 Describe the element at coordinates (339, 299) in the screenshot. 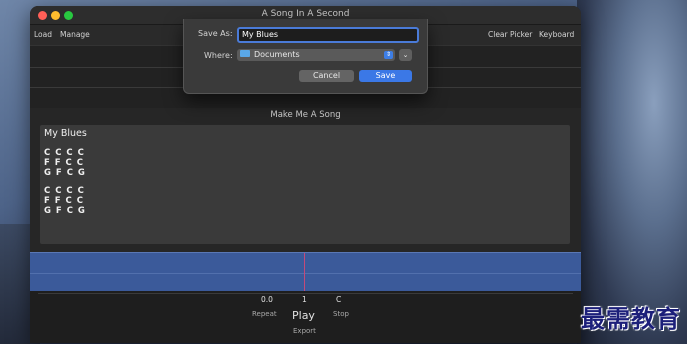

I see `stop-value: C` at that location.